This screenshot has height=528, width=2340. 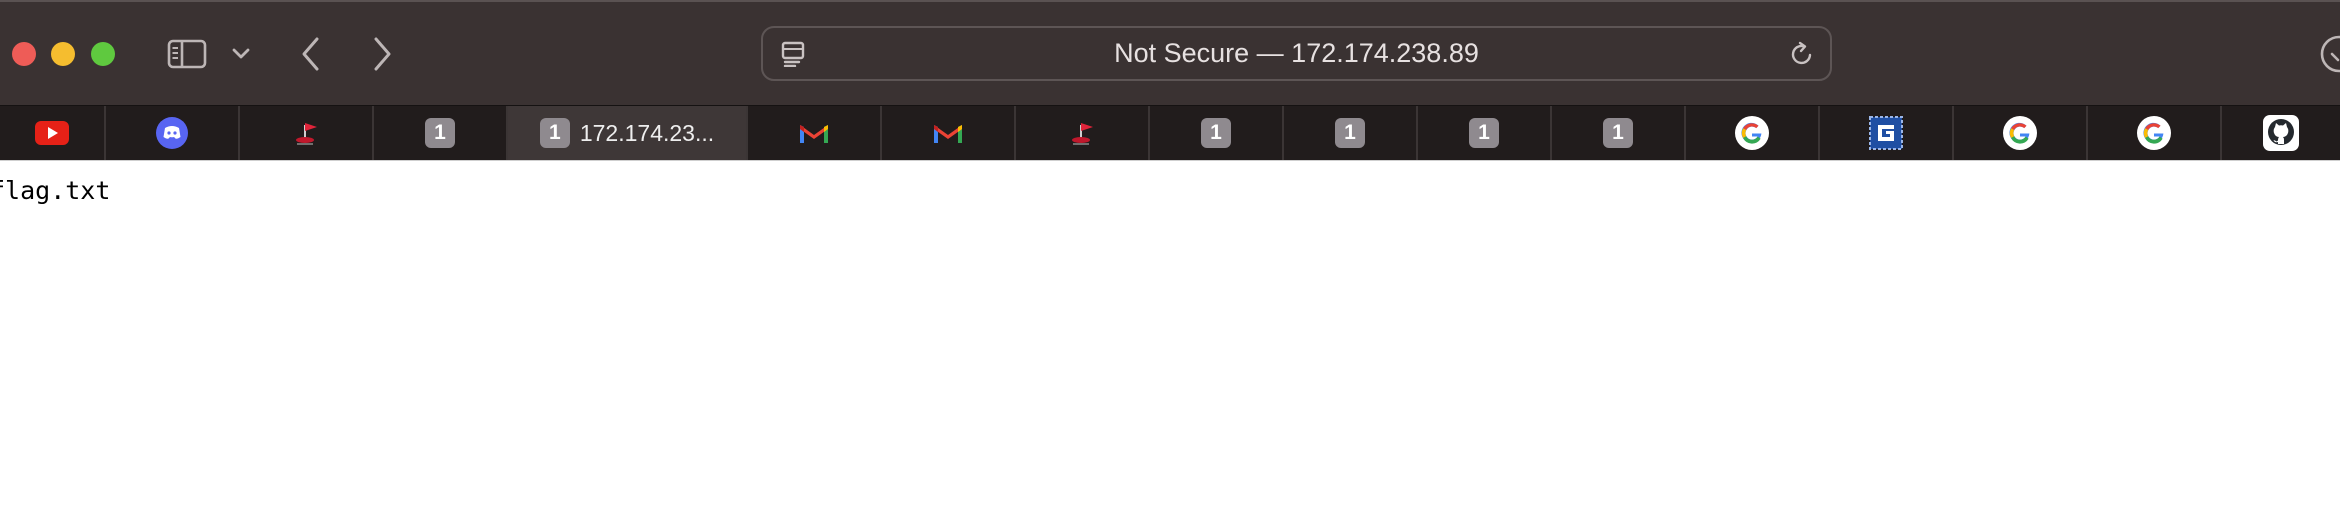 I want to click on blue-square-icon, so click(x=1886, y=133).